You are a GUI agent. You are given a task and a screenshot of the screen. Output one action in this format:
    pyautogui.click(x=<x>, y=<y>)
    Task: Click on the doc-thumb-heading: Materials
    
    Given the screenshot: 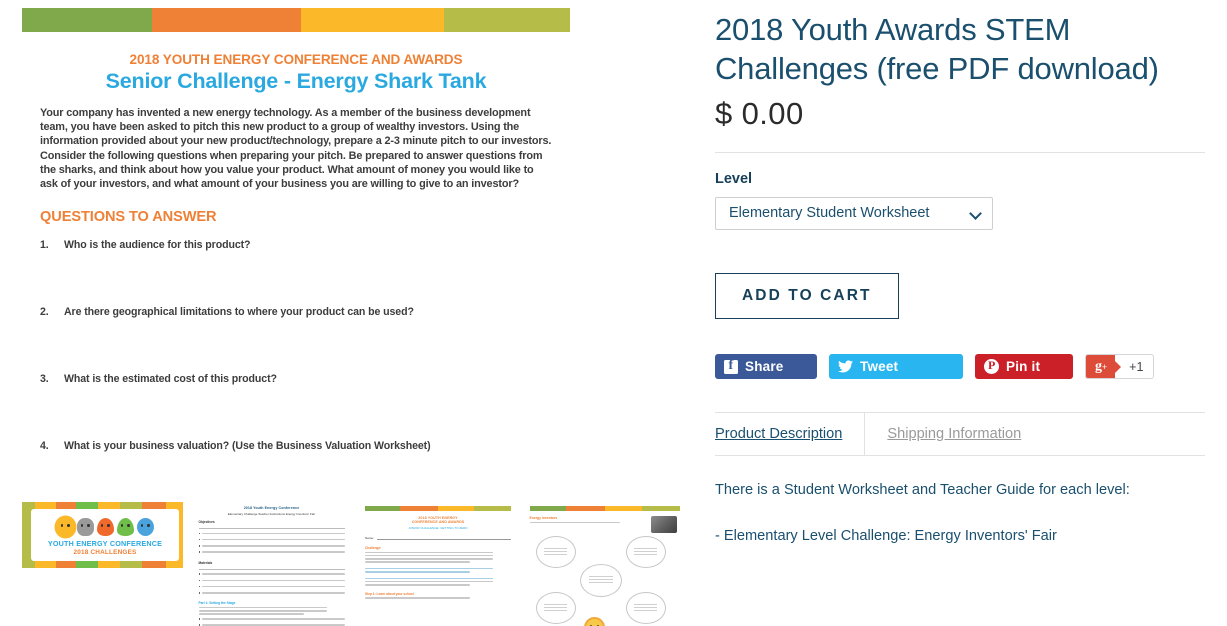 What is the action you would take?
    pyautogui.click(x=205, y=562)
    